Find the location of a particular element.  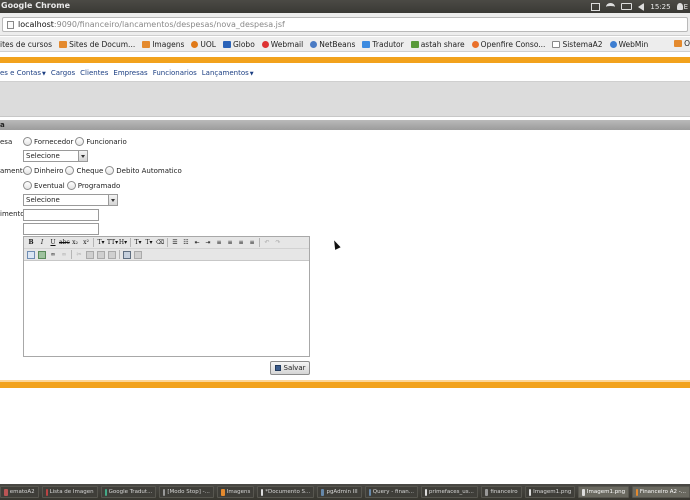

redo-icon: ↷ is located at coordinates (278, 243).